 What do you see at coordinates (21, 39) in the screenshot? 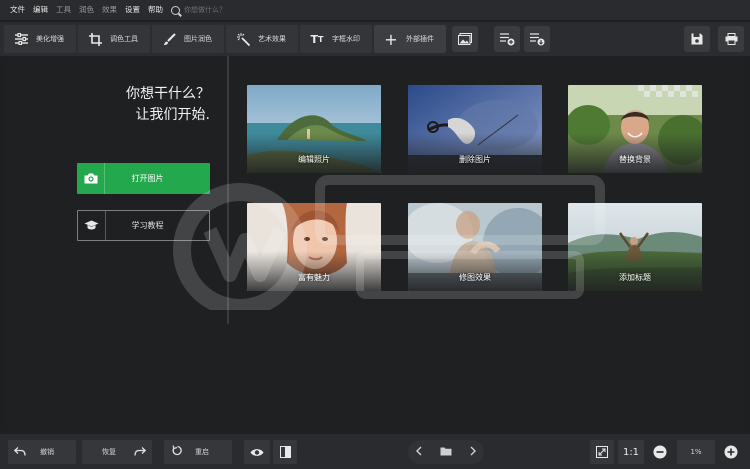
I see `sliders-icon` at bounding box center [21, 39].